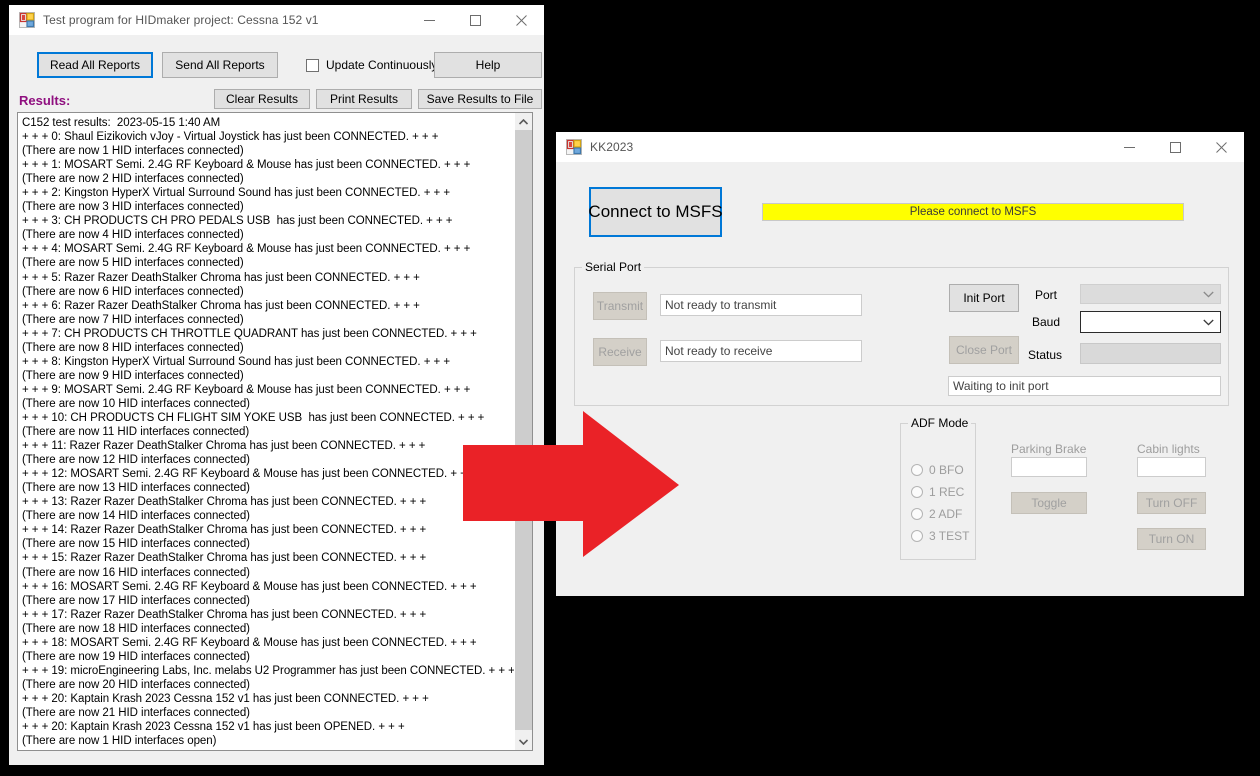 This screenshot has height=776, width=1260. I want to click on adf-mode-group: ADF Mode 0 BFO 1 REC 2 ADF 3 TEST, so click(938, 488).